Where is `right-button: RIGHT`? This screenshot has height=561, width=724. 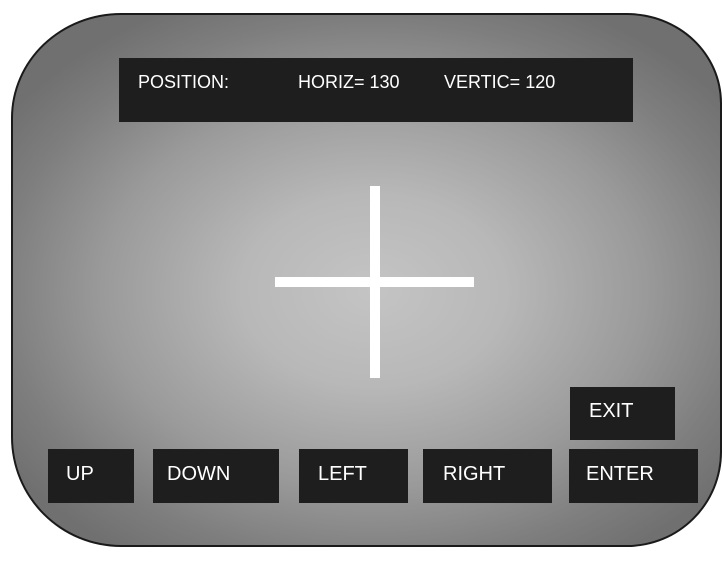 right-button: RIGHT is located at coordinates (487, 476).